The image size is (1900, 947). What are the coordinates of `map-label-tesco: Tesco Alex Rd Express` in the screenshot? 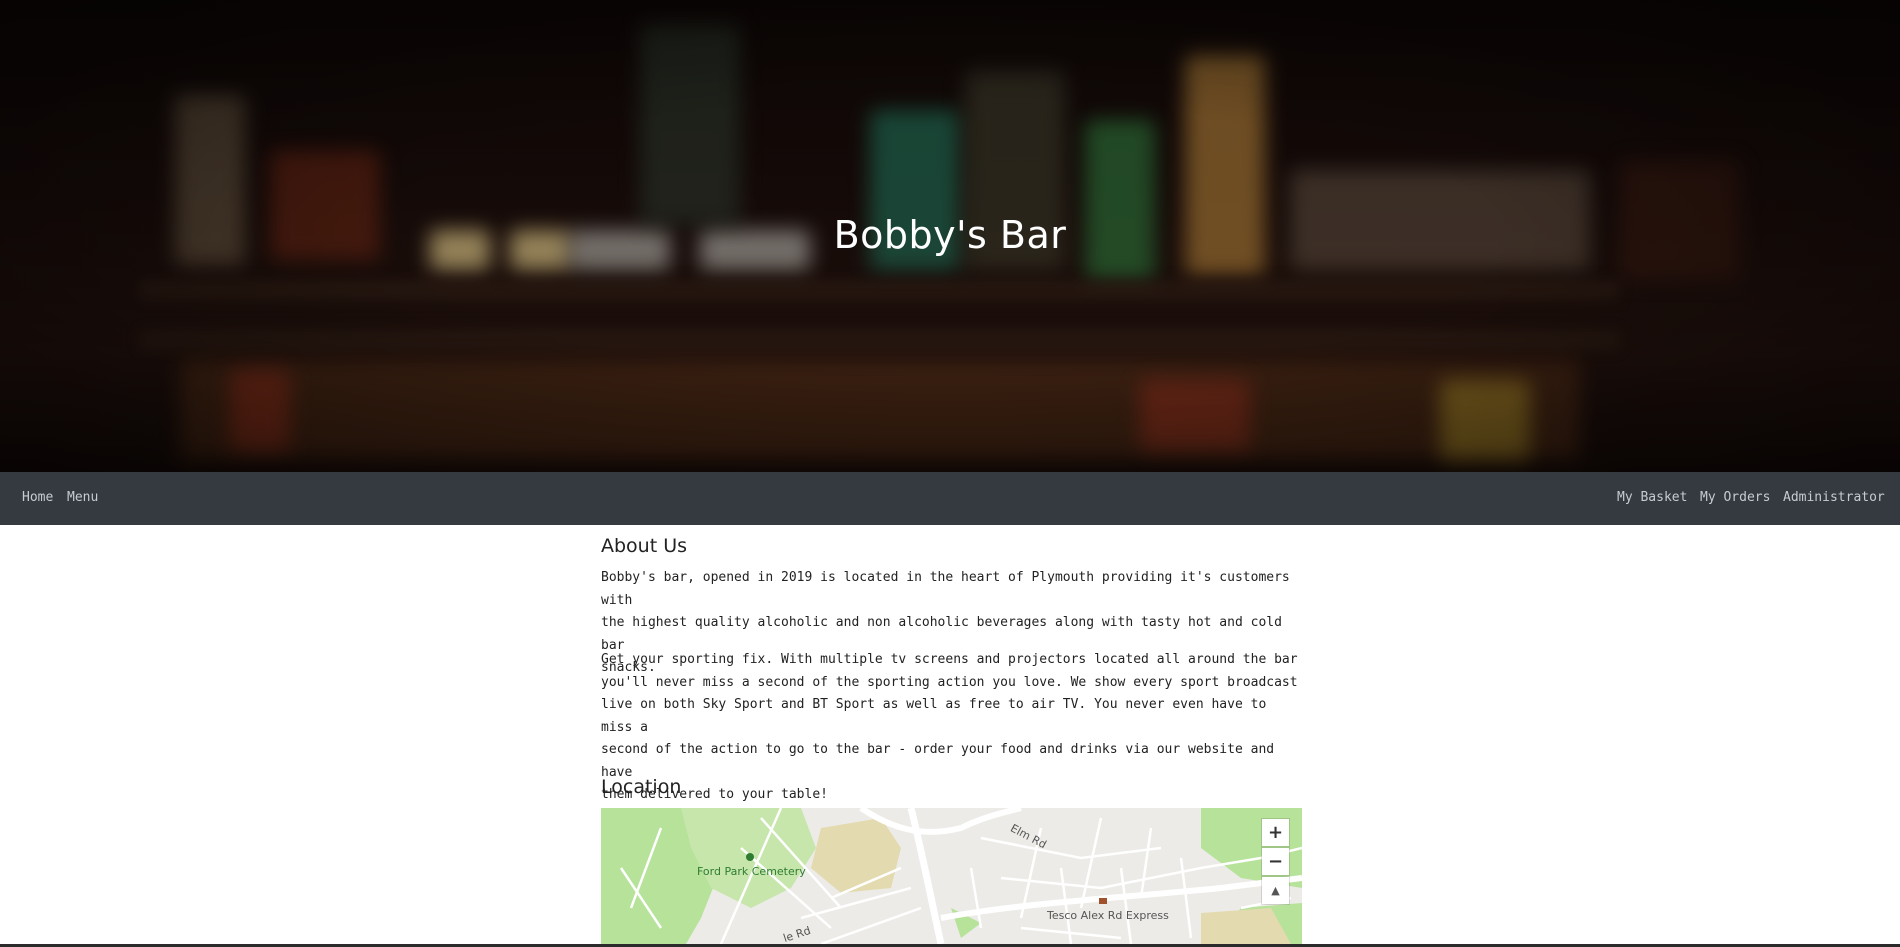 It's located at (1108, 915).